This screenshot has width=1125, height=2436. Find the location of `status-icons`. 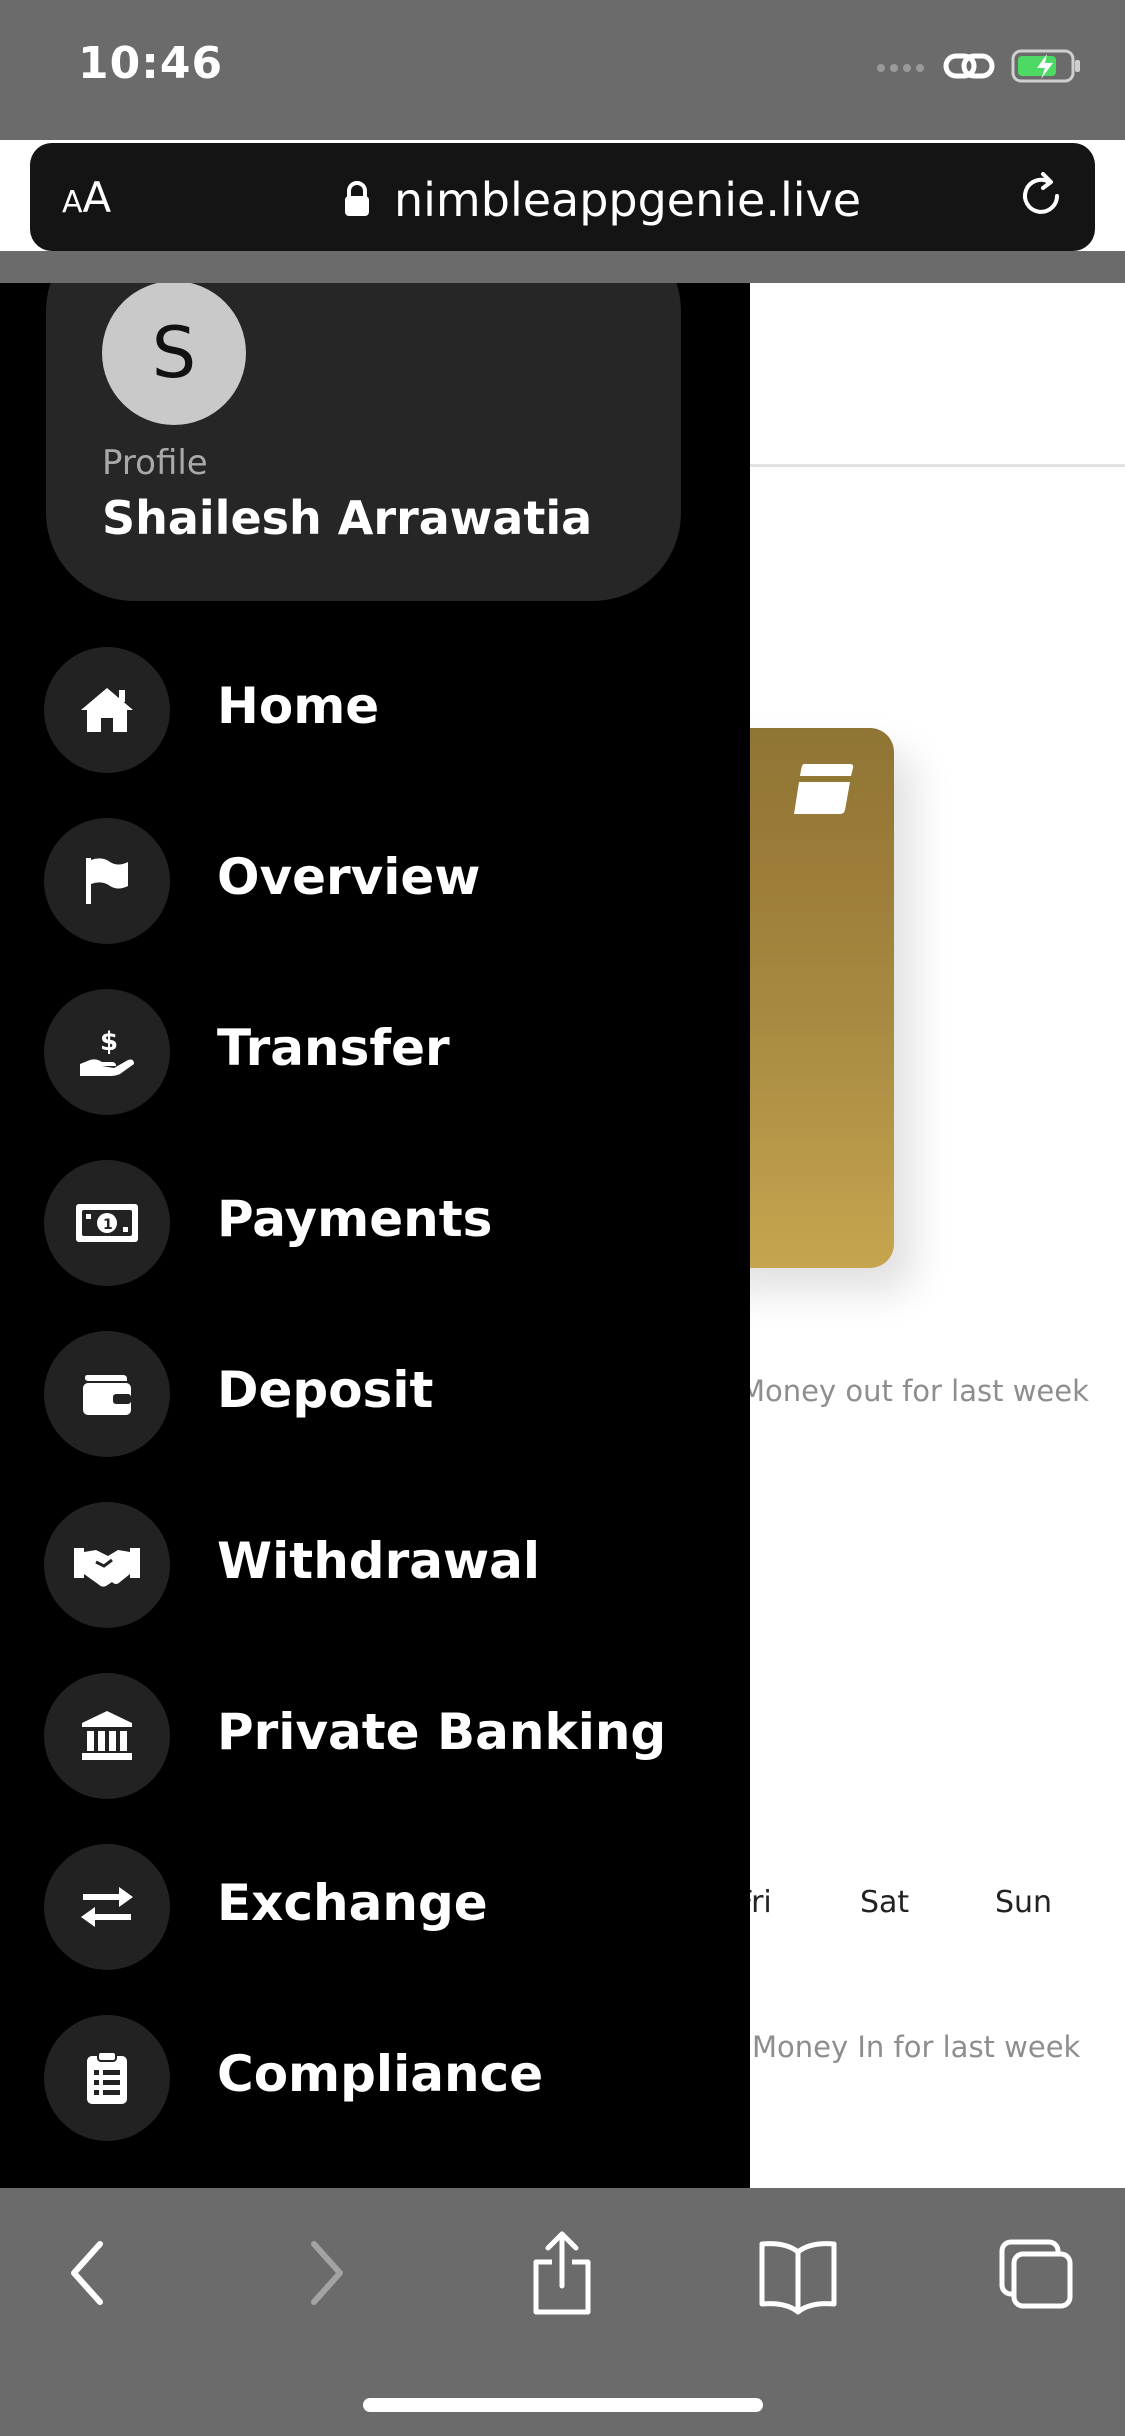

status-icons is located at coordinates (979, 68).